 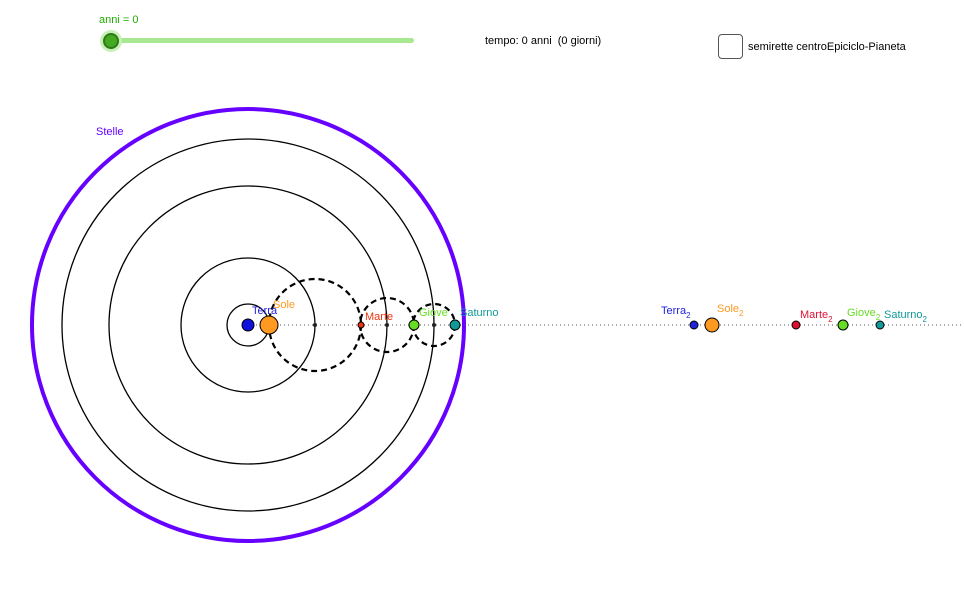 What do you see at coordinates (269, 325) in the screenshot?
I see `sole-planet` at bounding box center [269, 325].